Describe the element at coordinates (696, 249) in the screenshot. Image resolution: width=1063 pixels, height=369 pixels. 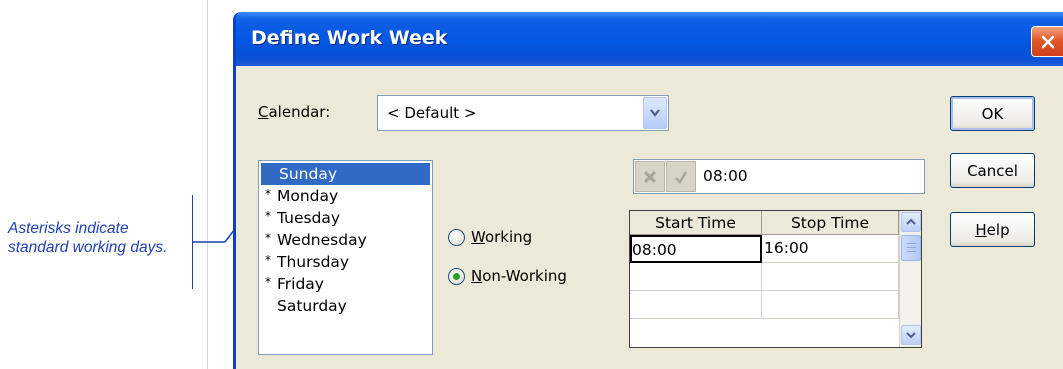
I see `grid-cell-start: 08:00` at that location.